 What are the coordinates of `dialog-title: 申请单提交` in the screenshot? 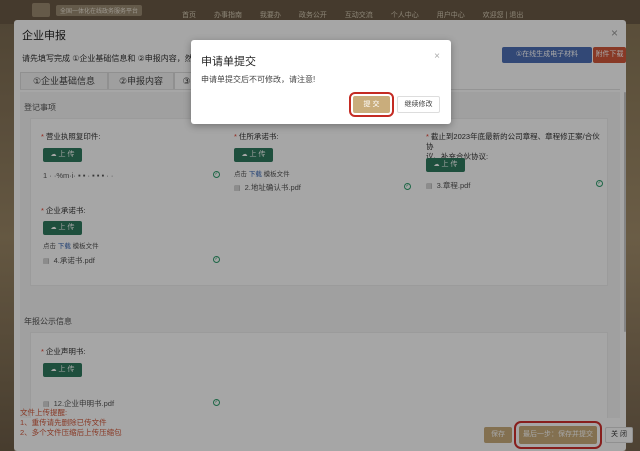 It's located at (228, 62).